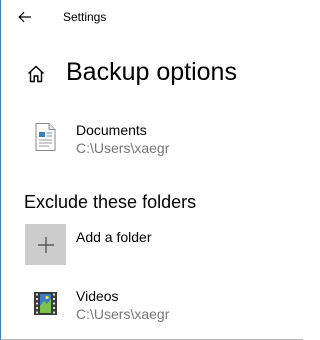 Image resolution: width=320 pixels, height=340 pixels. I want to click on add-folder-button: Add a folder, so click(135, 245).